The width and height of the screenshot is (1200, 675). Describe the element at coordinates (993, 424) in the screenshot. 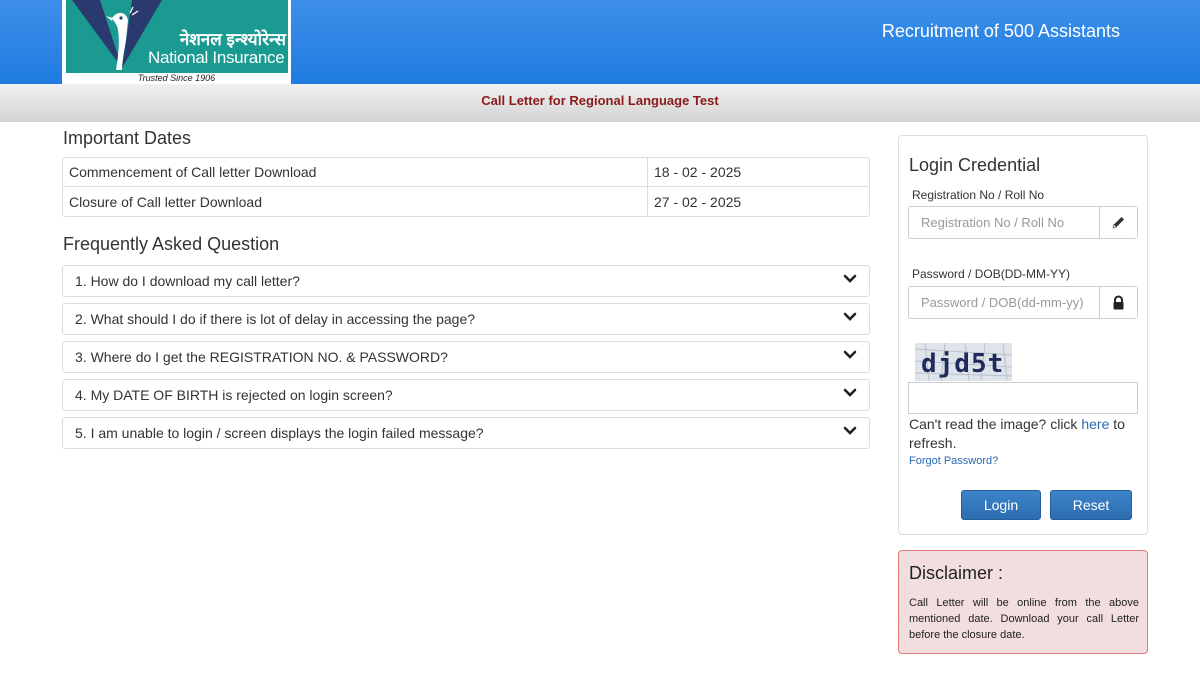

I see `refresh-prefix: Can't read the image? click` at that location.